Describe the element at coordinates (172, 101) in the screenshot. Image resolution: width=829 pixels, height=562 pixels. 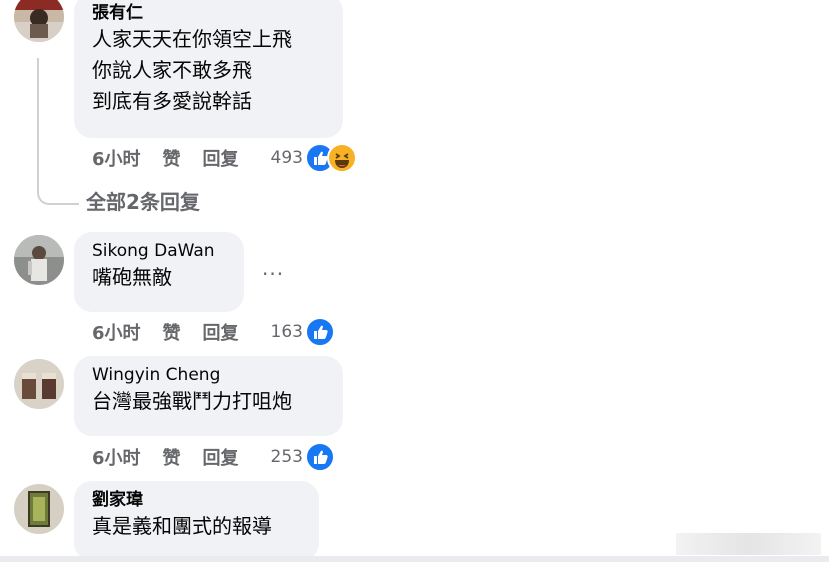
I see `comment-text-line: 到底有多愛說幹話` at that location.